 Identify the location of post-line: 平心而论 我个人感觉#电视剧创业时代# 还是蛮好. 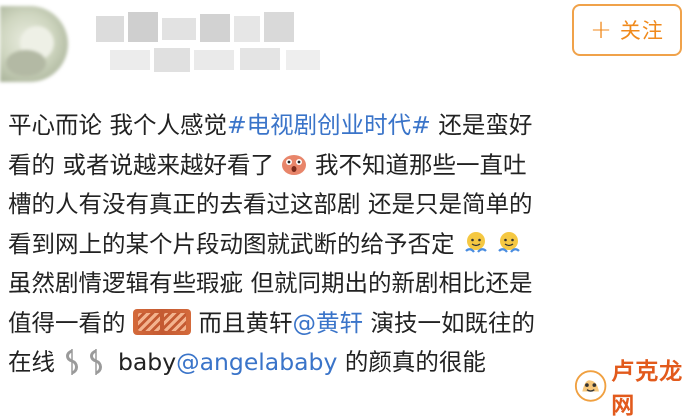
(270, 125).